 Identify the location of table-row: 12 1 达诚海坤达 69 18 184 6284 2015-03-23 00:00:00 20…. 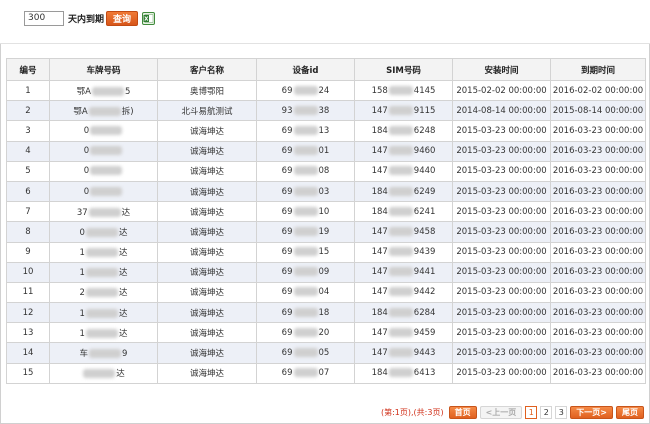
(326, 313).